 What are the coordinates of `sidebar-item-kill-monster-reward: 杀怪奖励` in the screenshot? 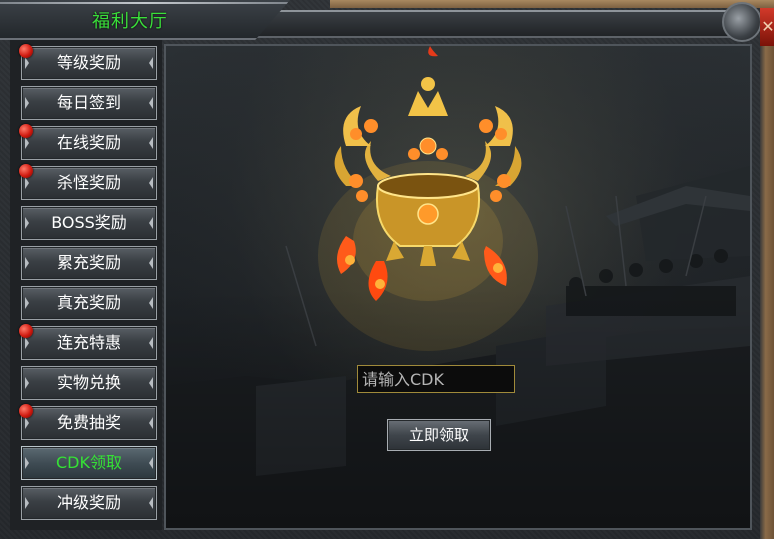 It's located at (88, 182).